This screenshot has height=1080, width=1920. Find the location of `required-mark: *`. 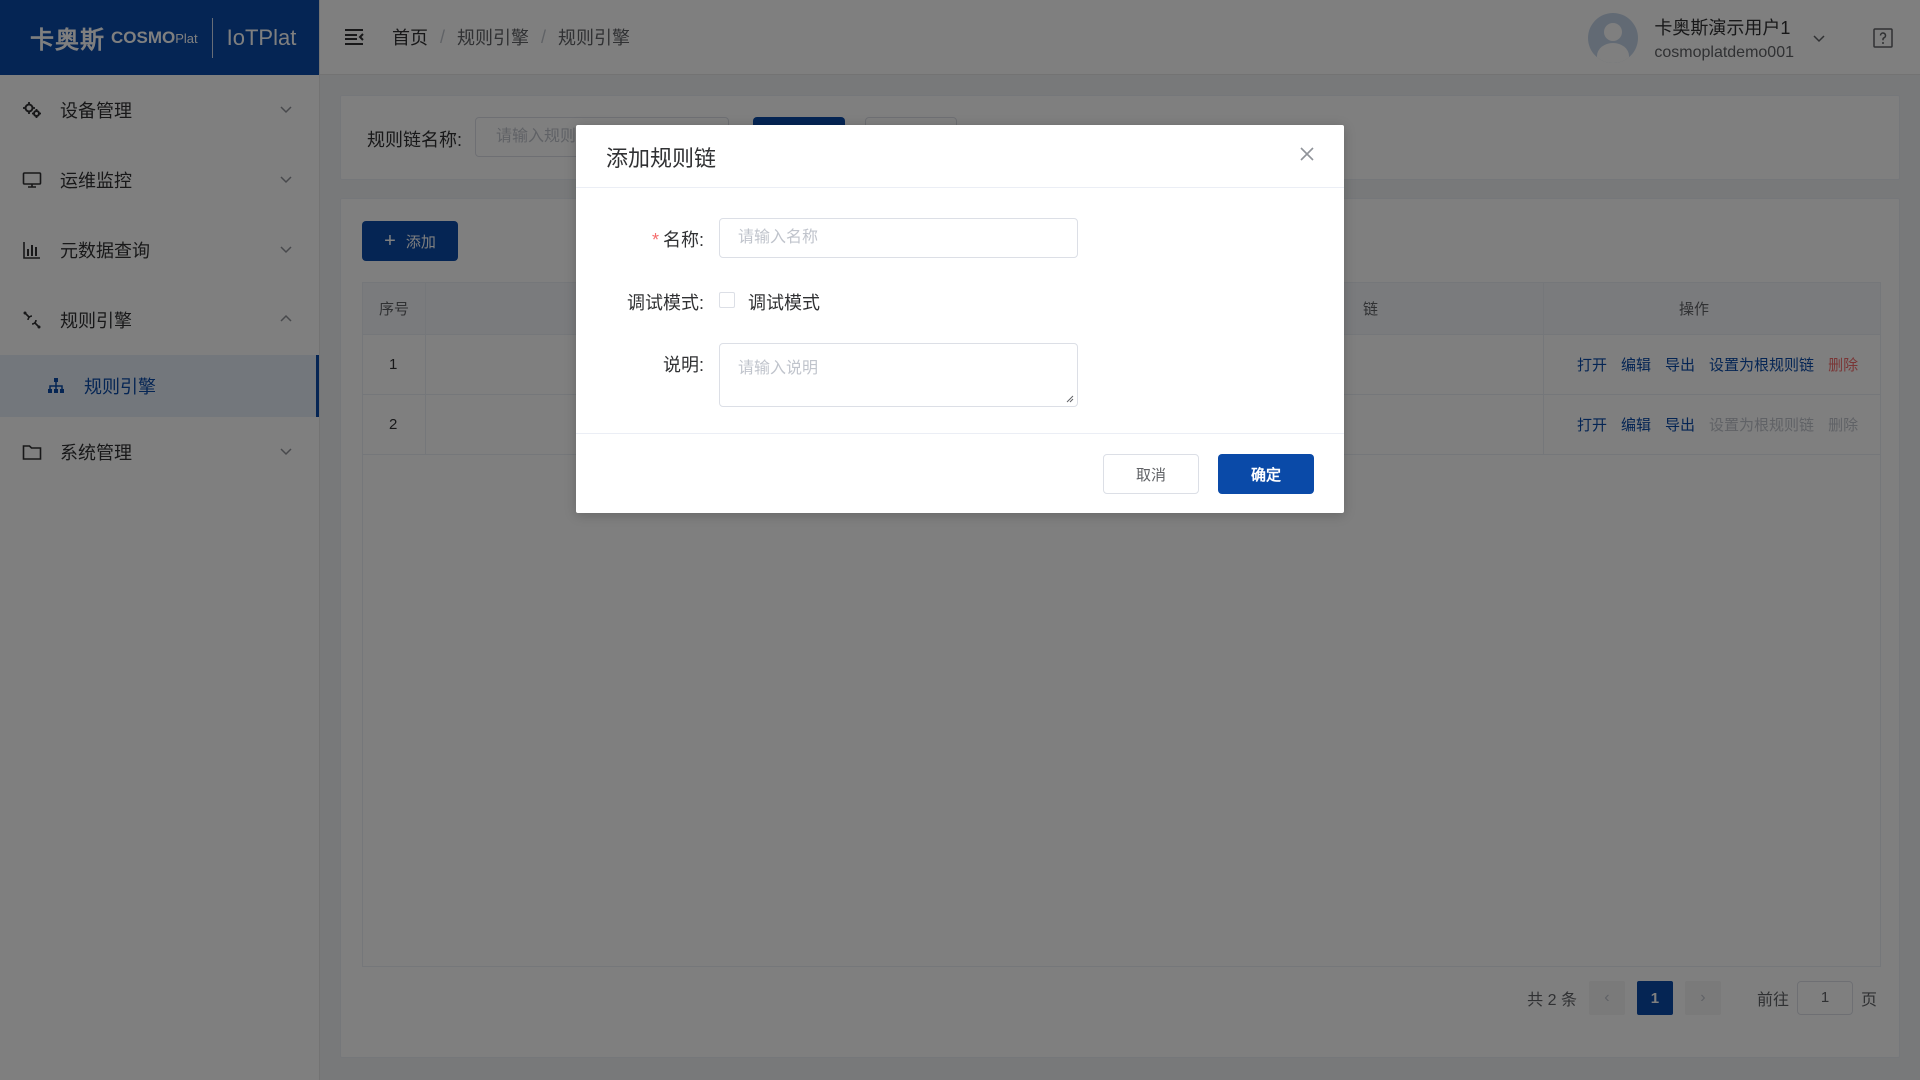

required-mark: * is located at coordinates (655, 240).